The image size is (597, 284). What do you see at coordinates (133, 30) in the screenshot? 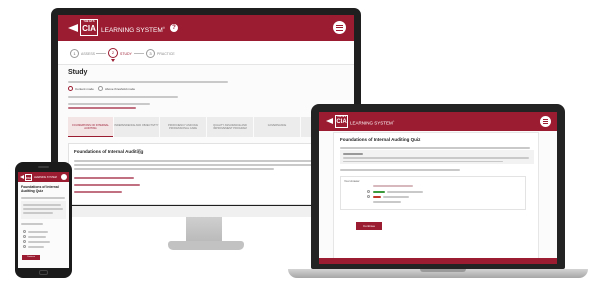
I see `product-name: LEARNING SYSTEM®` at bounding box center [133, 30].